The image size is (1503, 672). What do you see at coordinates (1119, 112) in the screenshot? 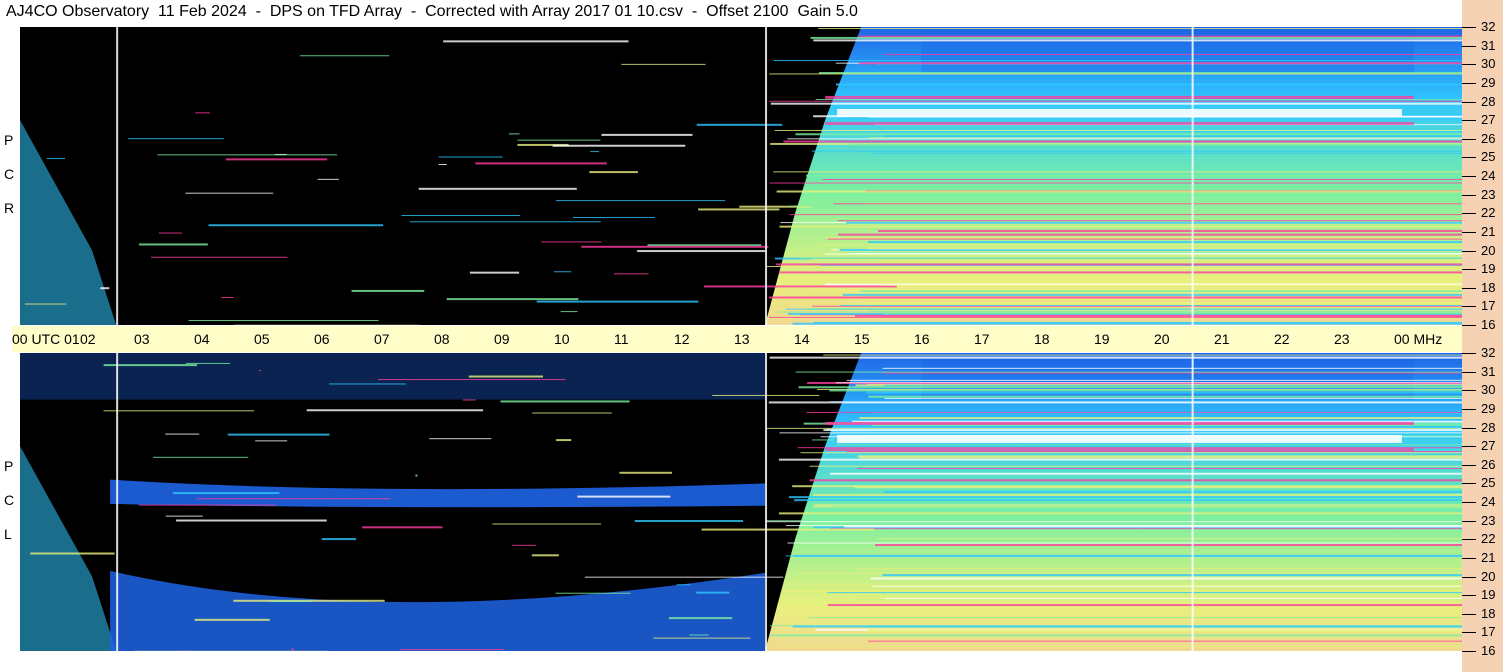
I see `strong-band` at bounding box center [1119, 112].